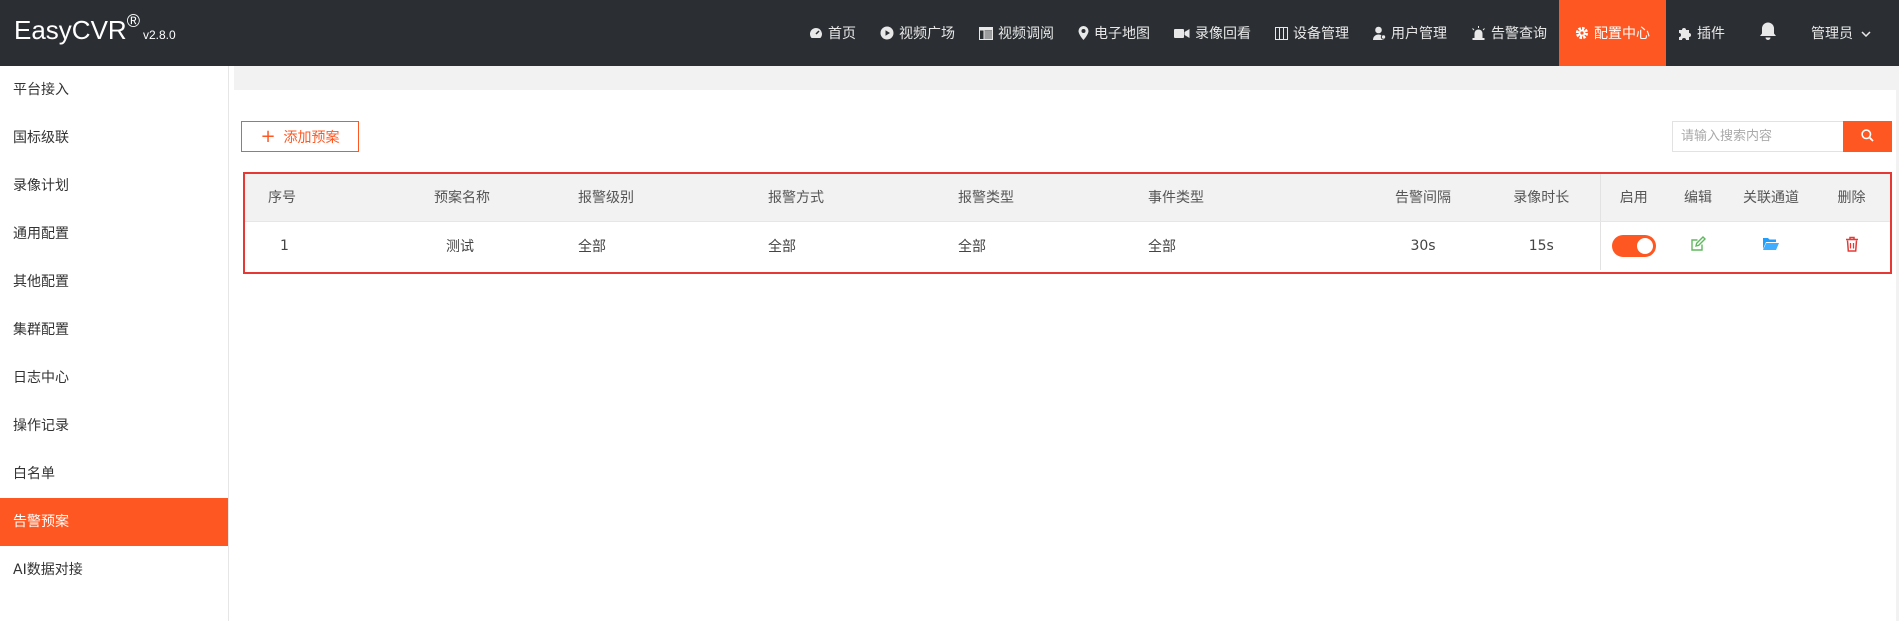  What do you see at coordinates (1281, 33) in the screenshot?
I see `device-icon` at bounding box center [1281, 33].